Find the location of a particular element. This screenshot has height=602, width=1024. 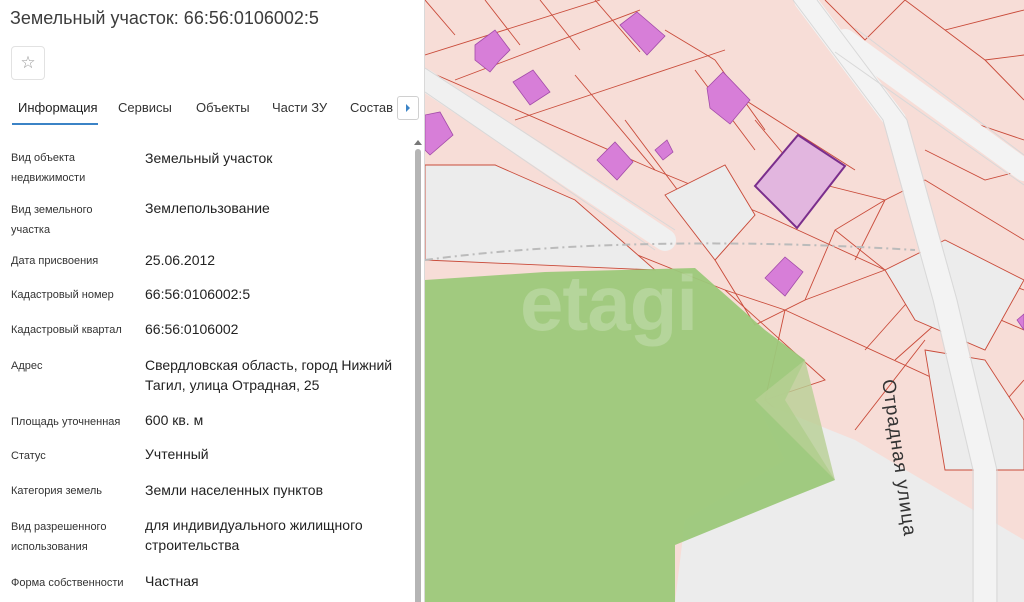

info-value: Земли населенных пунктов is located at coordinates (234, 490).